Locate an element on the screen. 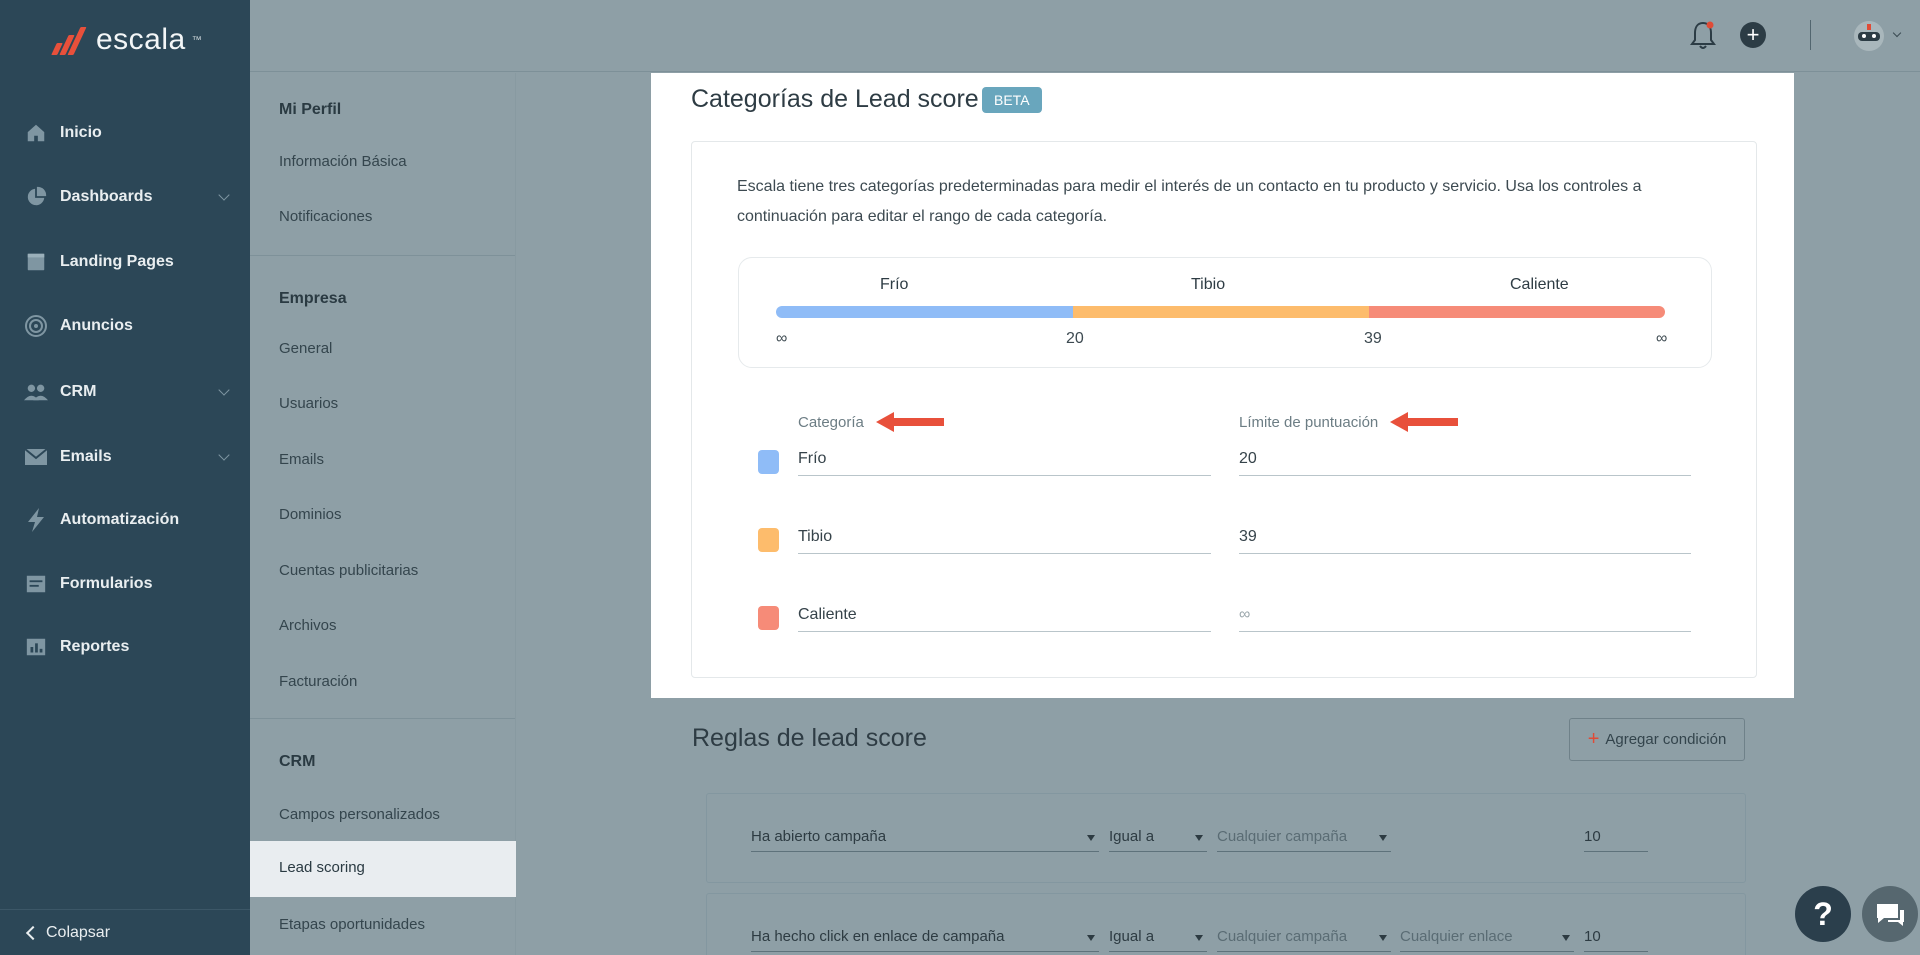  logo-text: escala is located at coordinates (141, 39).